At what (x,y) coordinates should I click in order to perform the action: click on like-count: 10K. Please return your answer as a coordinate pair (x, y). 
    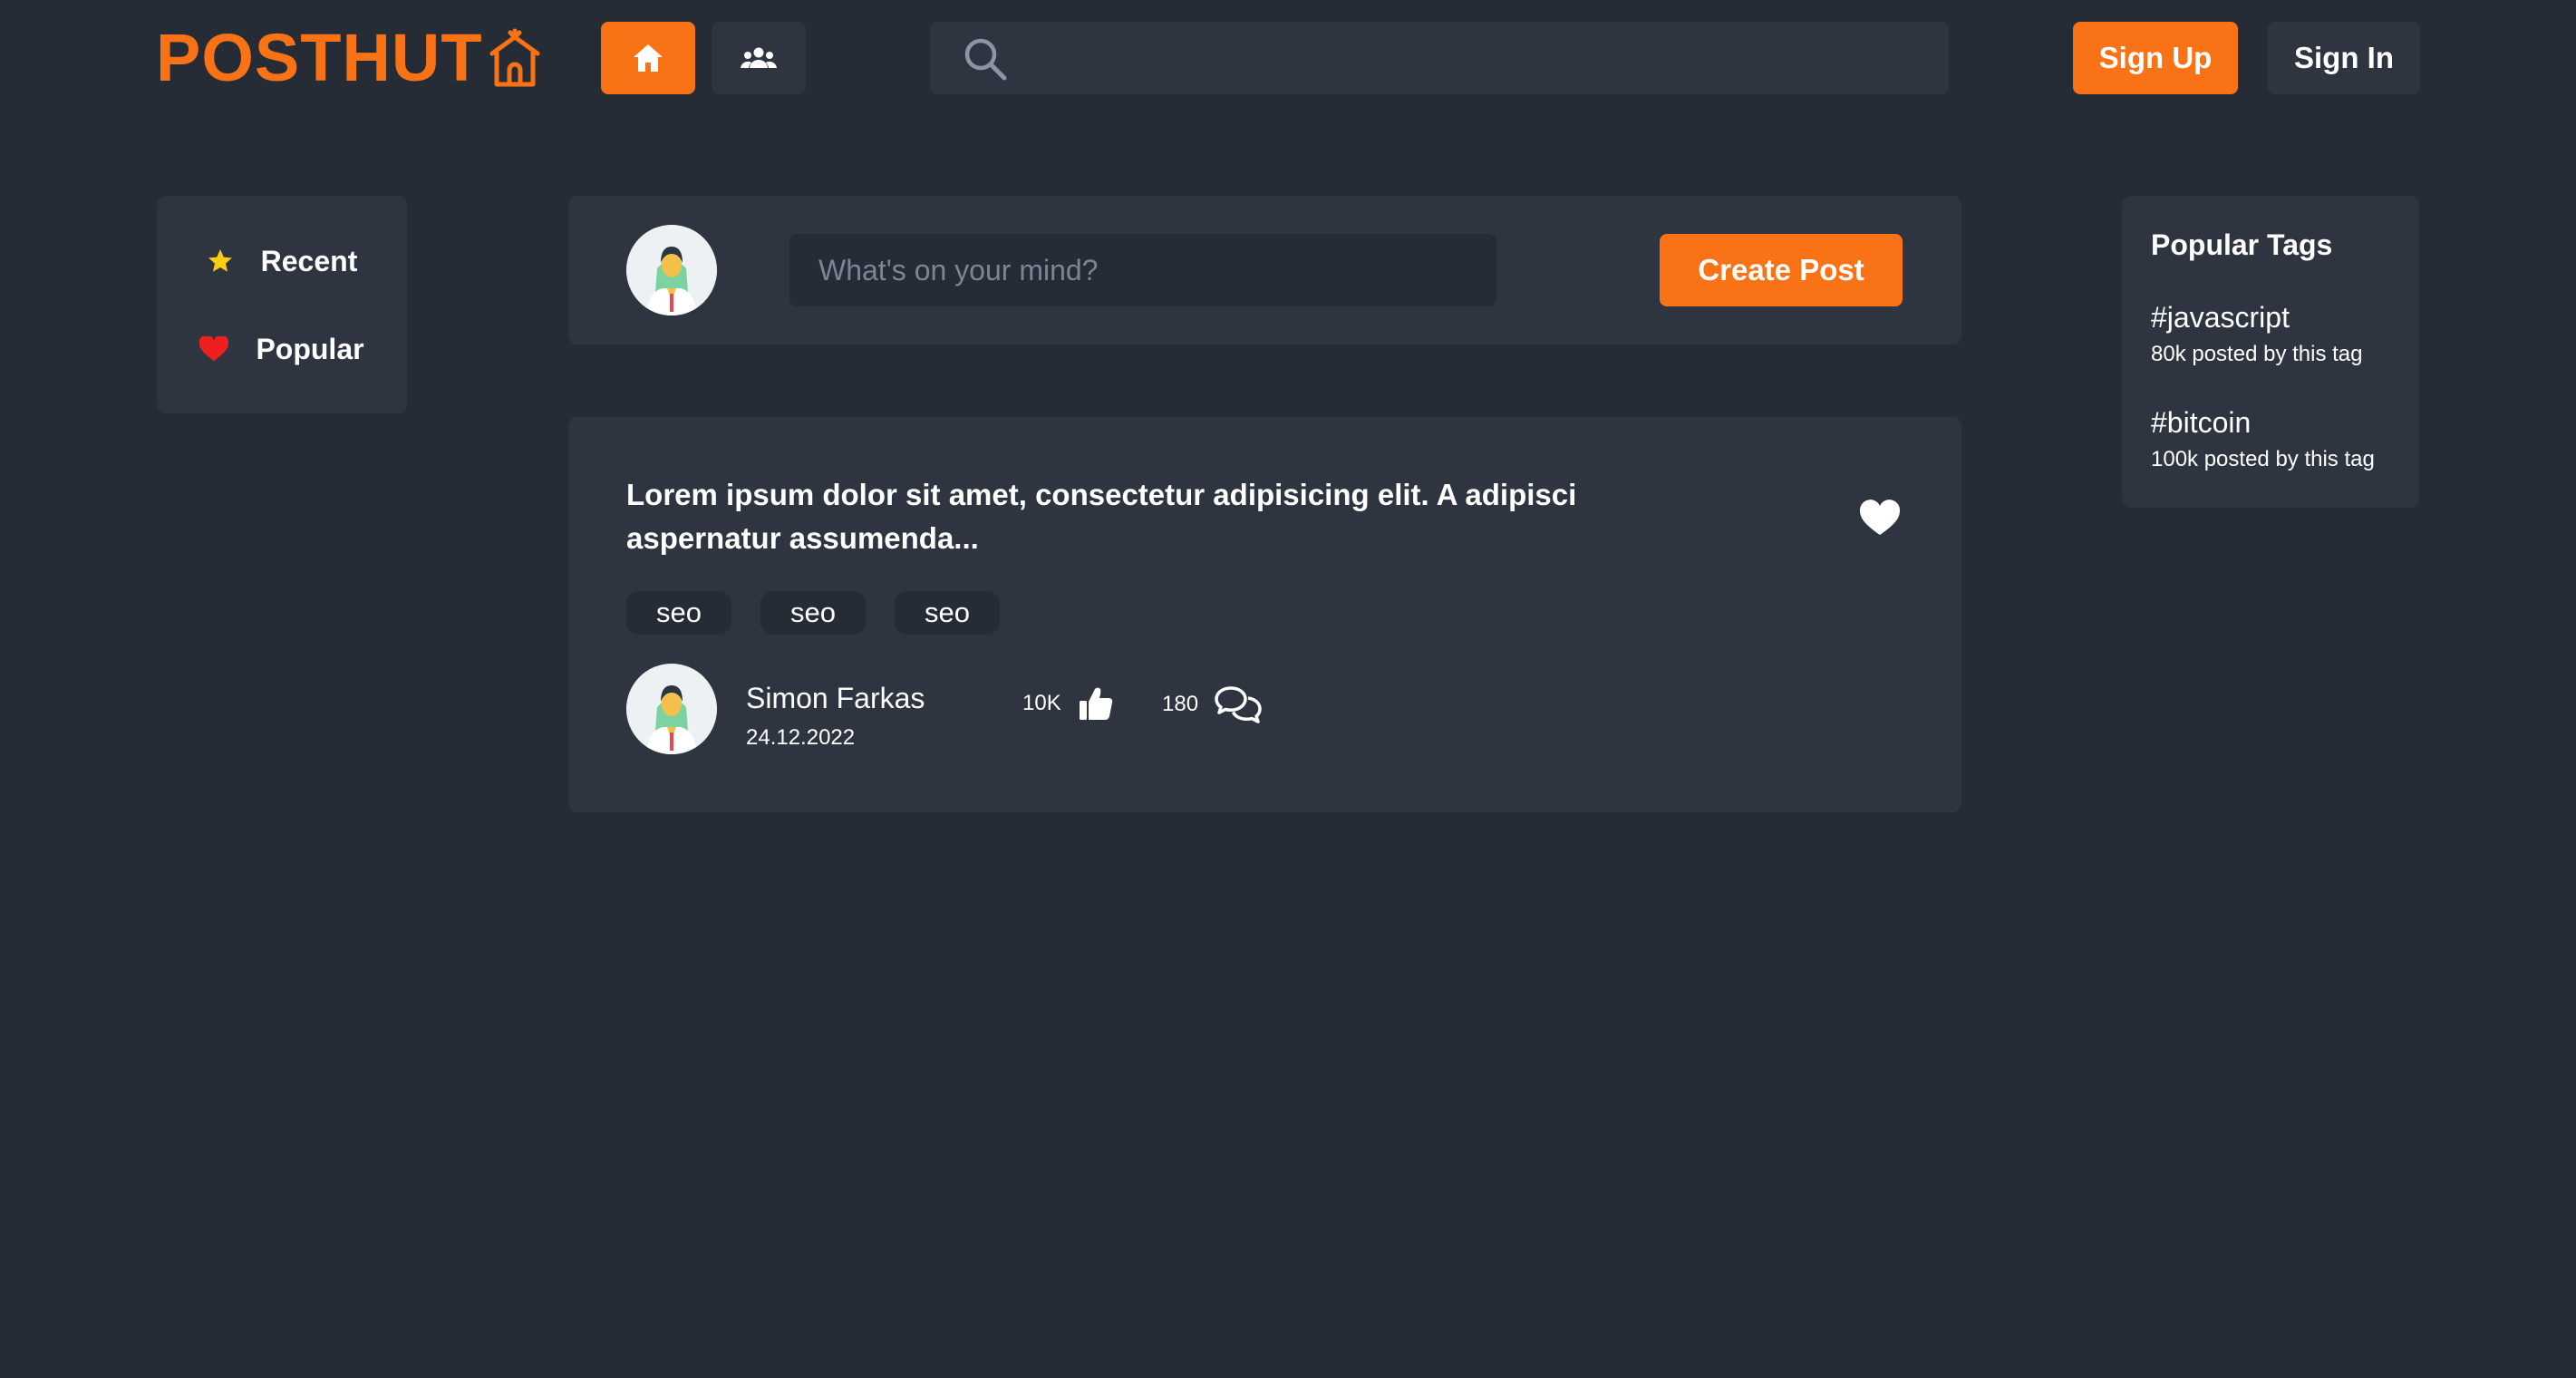
    Looking at the image, I should click on (1041, 703).